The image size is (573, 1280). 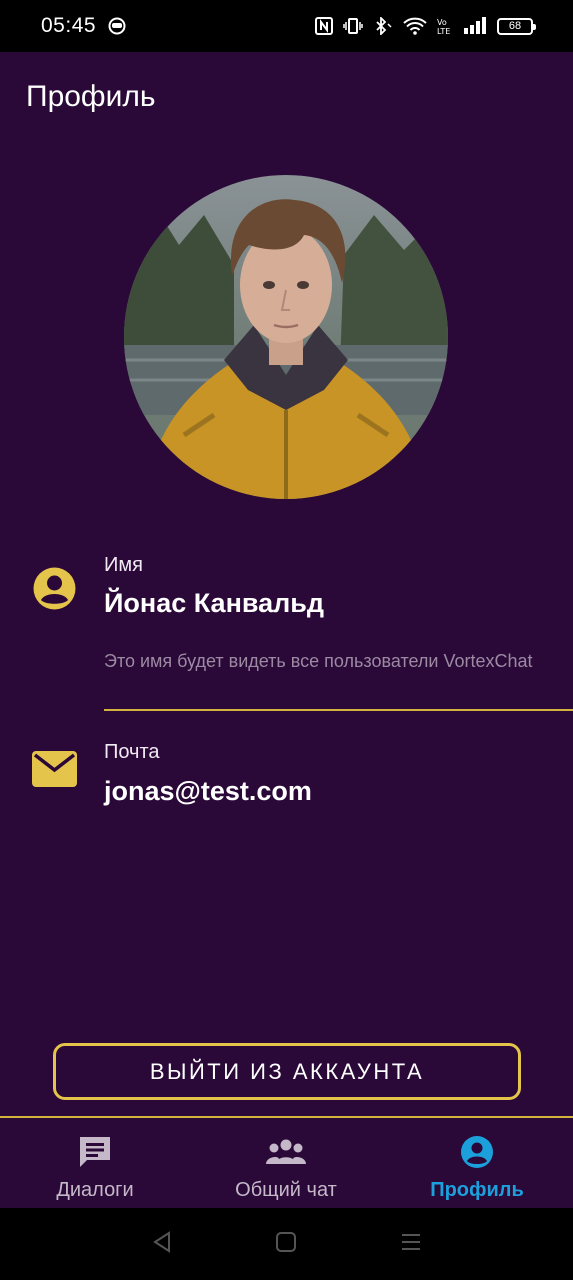 I want to click on battery-indicator: 68, so click(x=516, y=26).